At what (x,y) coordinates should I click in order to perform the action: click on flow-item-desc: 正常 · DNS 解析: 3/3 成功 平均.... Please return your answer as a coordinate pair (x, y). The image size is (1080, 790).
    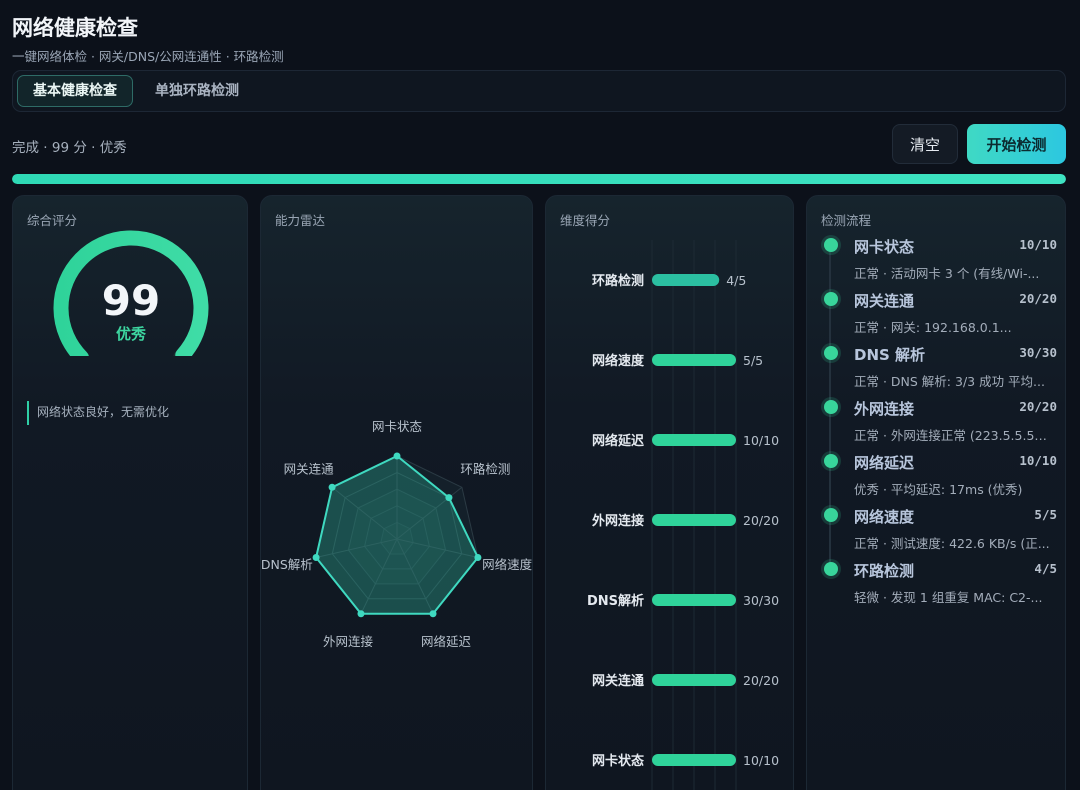
    Looking at the image, I should click on (949, 381).